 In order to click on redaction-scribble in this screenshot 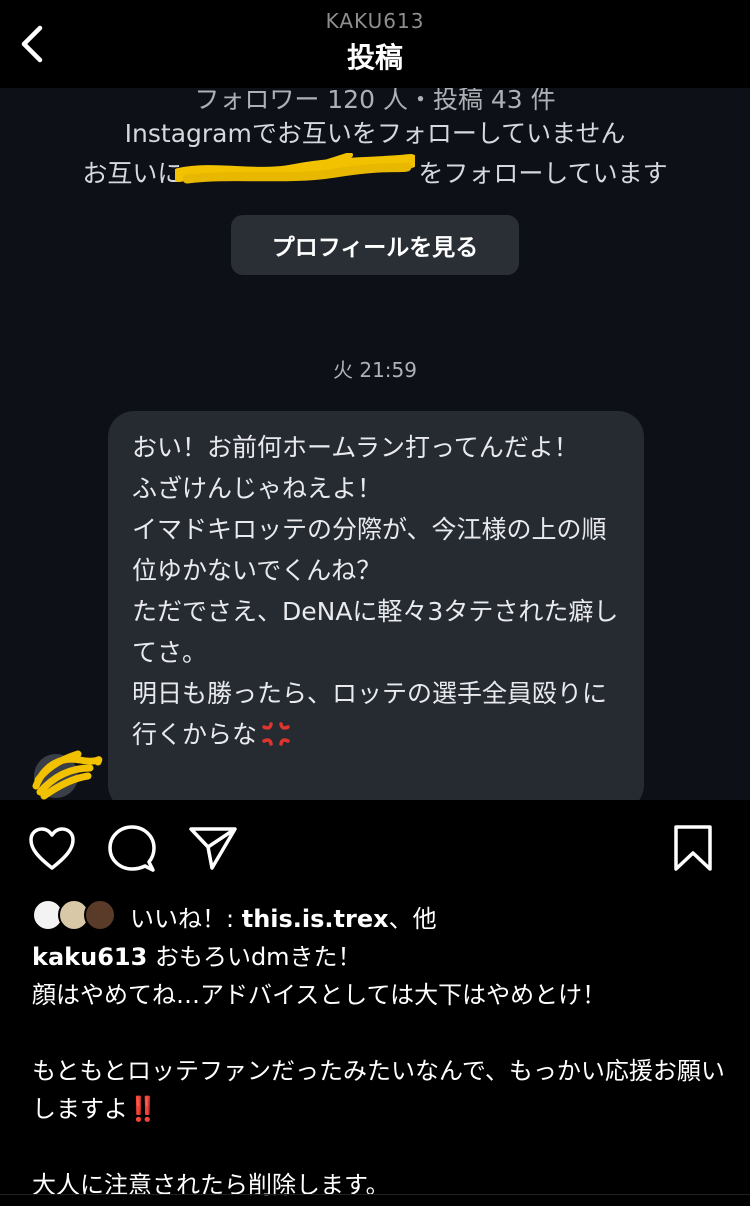, I will do `click(295, 168)`.